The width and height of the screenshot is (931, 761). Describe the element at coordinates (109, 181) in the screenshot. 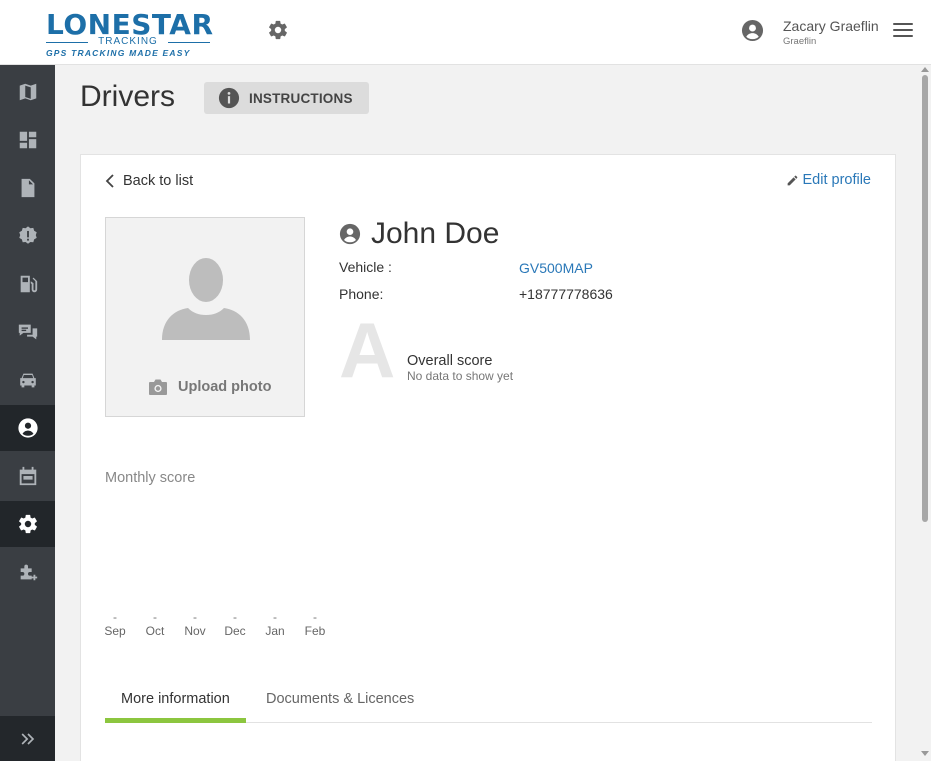

I see `chevron-left-icon` at that location.